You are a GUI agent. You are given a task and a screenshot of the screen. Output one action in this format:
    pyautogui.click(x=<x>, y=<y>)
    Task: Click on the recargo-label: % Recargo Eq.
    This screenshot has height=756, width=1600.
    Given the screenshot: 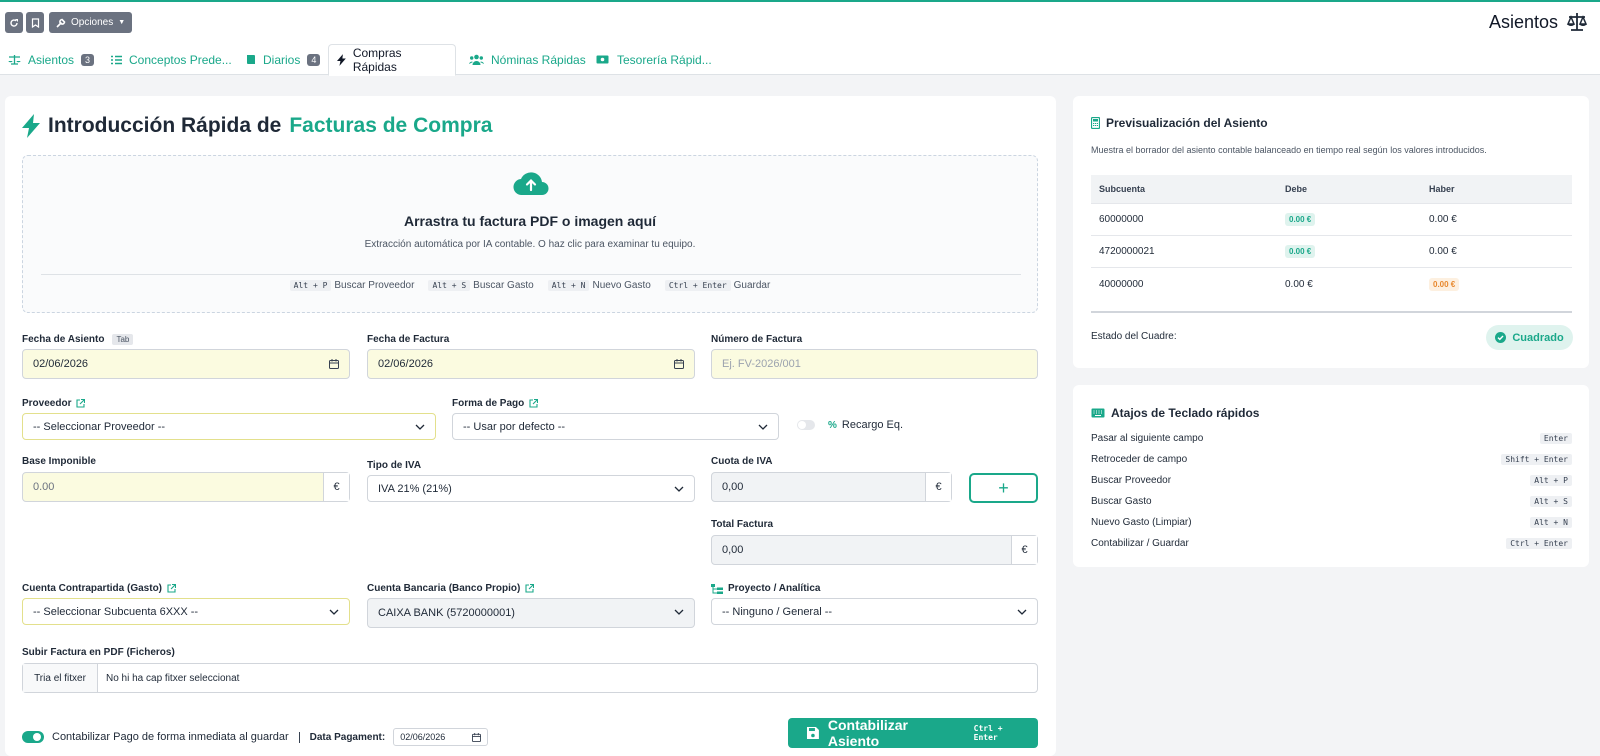 What is the action you would take?
    pyautogui.click(x=866, y=425)
    